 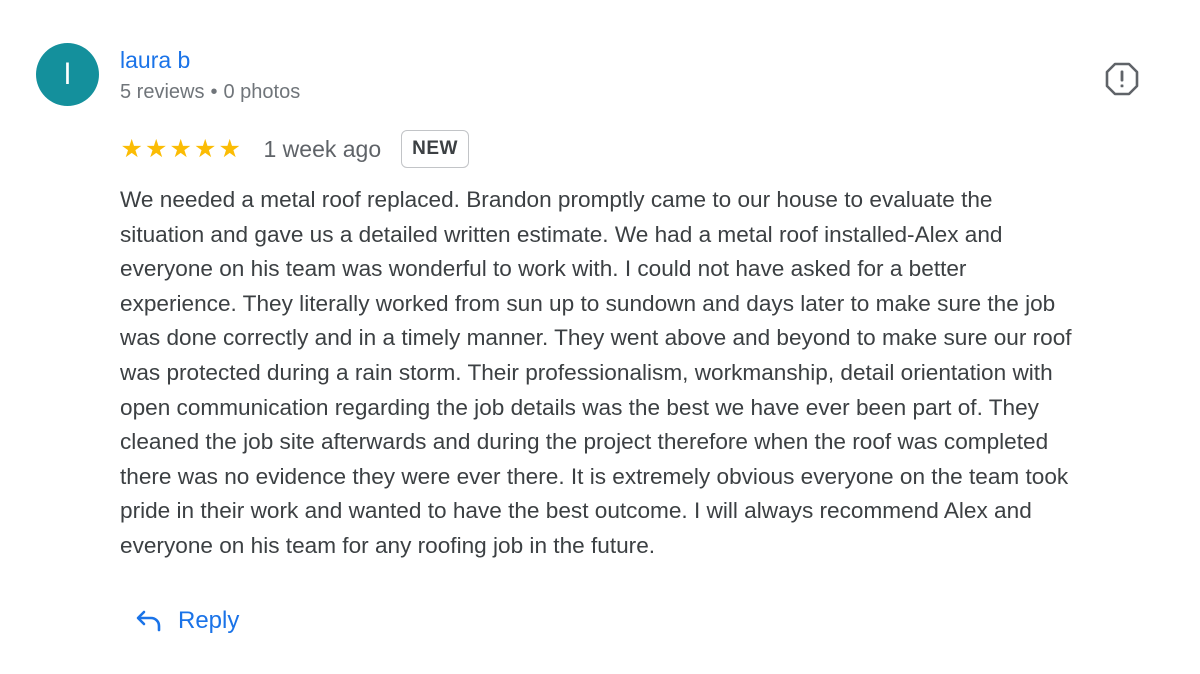 I want to click on reply-button: Reply, so click(x=186, y=621).